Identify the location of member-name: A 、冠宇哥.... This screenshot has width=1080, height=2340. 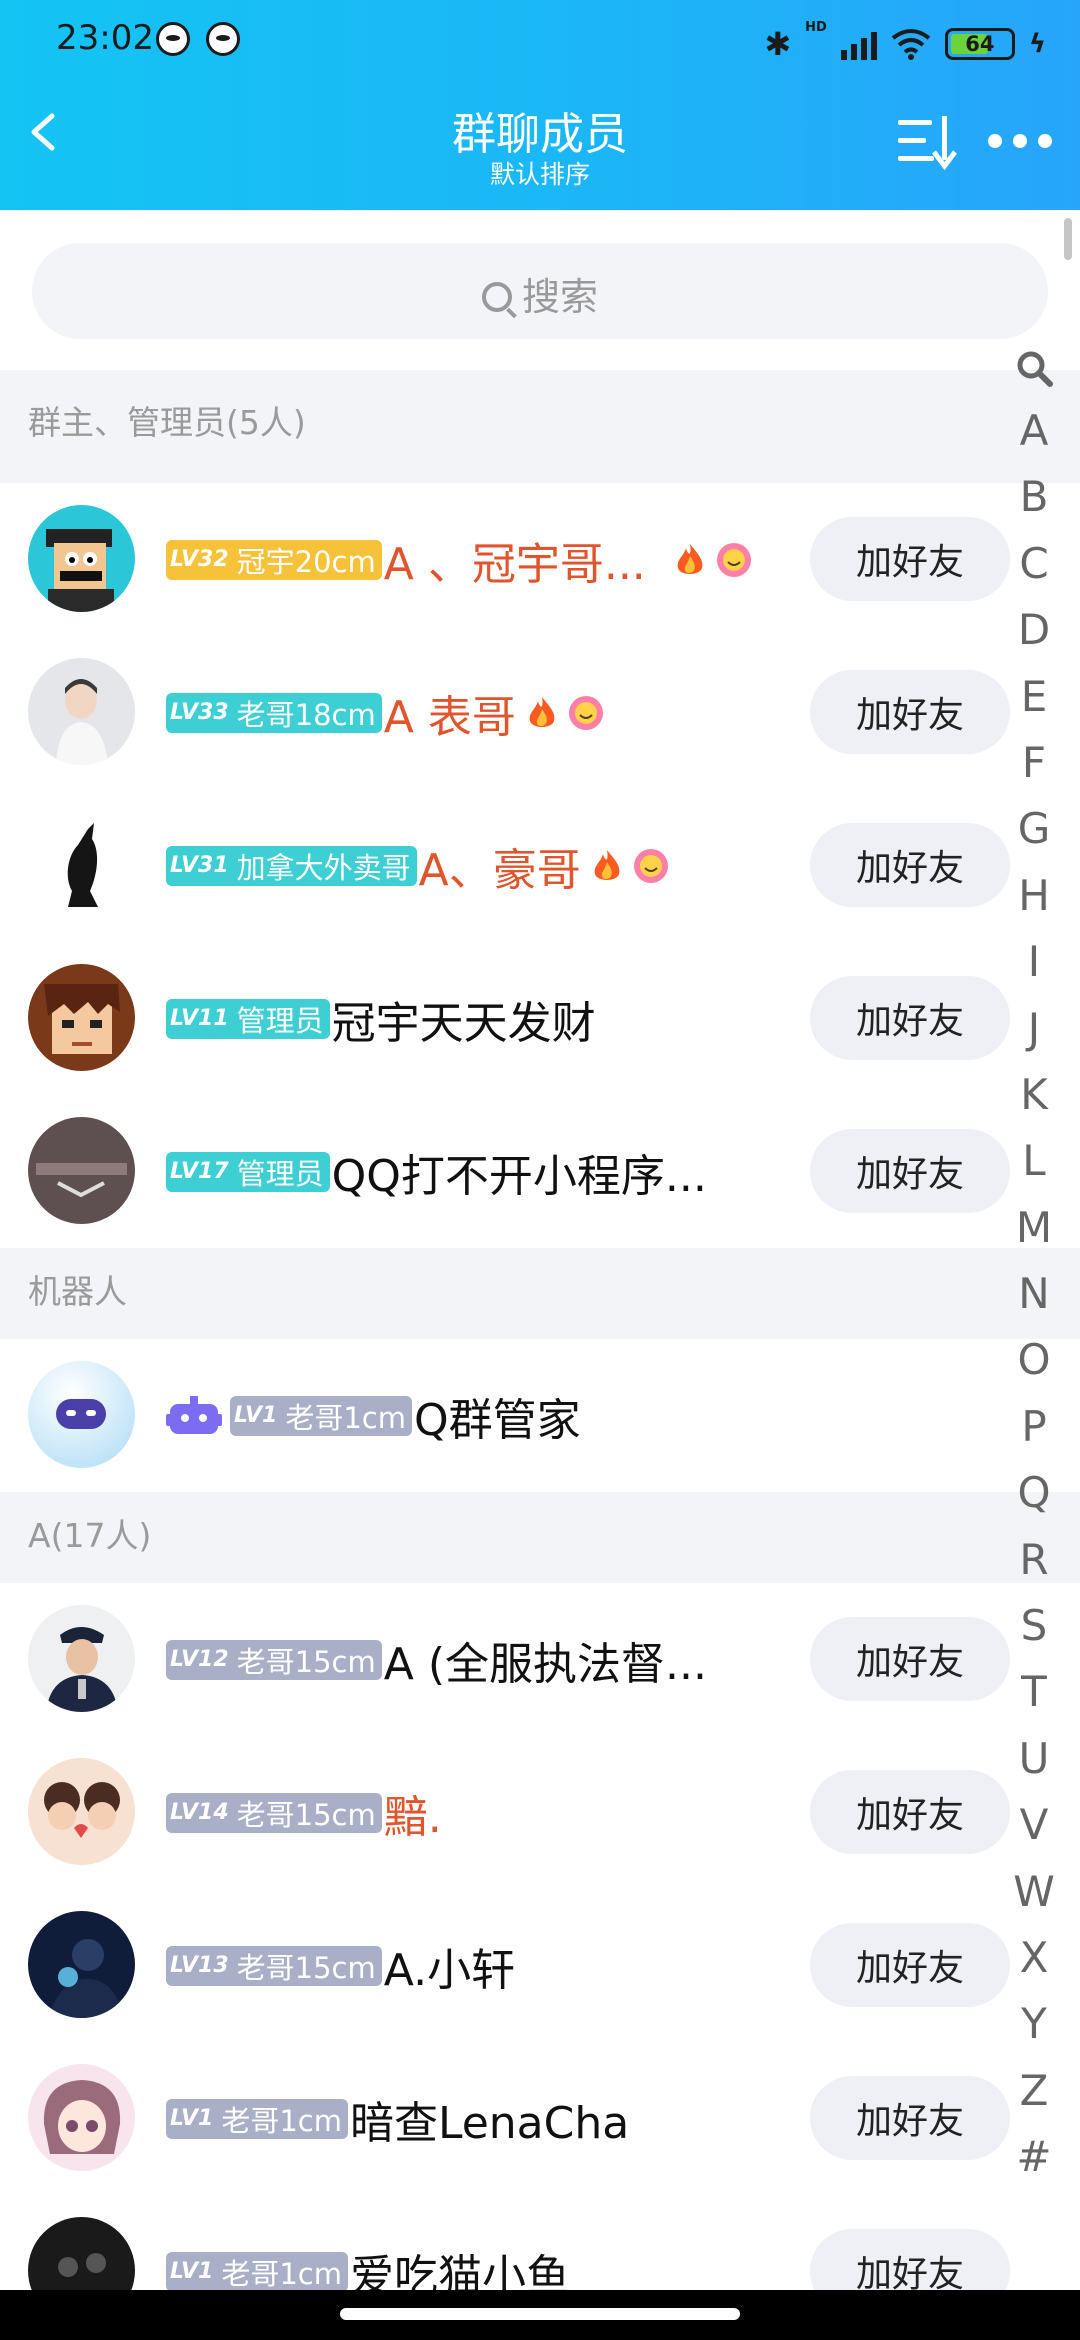
(514, 564).